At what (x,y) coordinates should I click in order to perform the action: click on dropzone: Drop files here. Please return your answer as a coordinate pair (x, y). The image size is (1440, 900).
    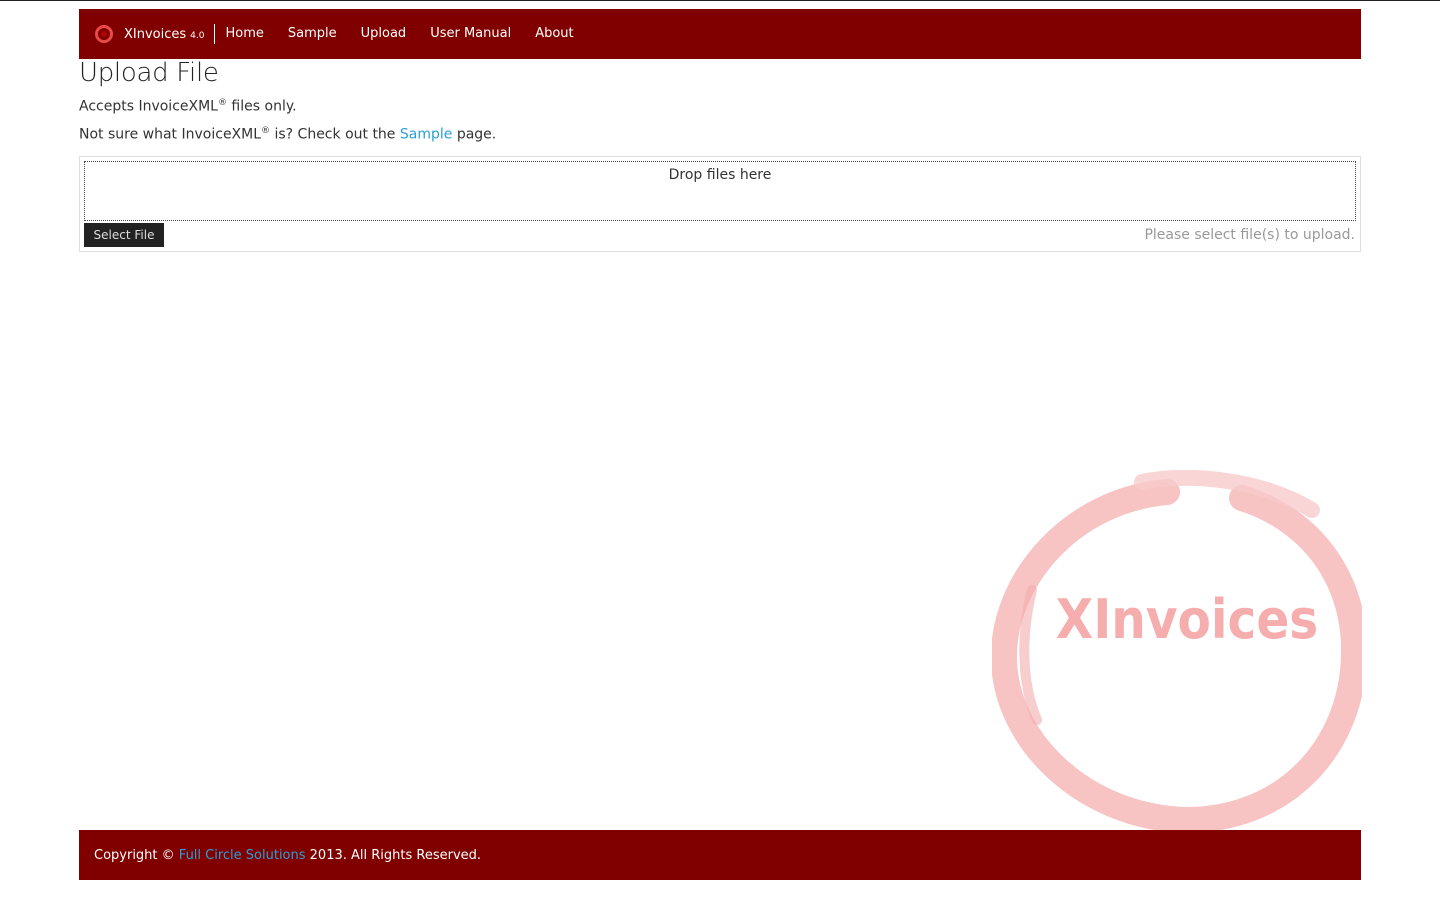
    Looking at the image, I should click on (720, 191).